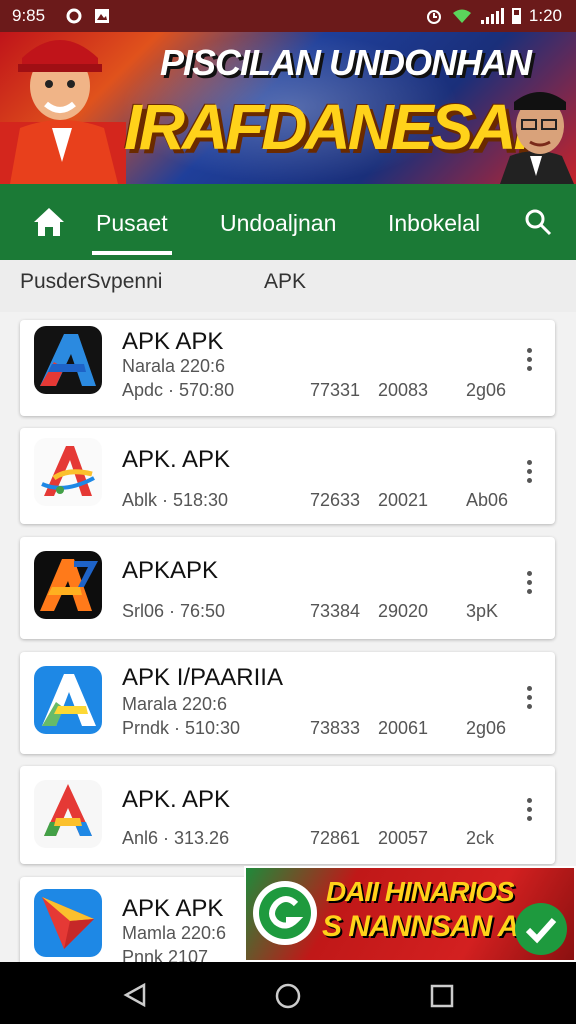 This screenshot has height=1024, width=576. I want to click on tab-undoaljnan: Undoaljnan, so click(278, 223).